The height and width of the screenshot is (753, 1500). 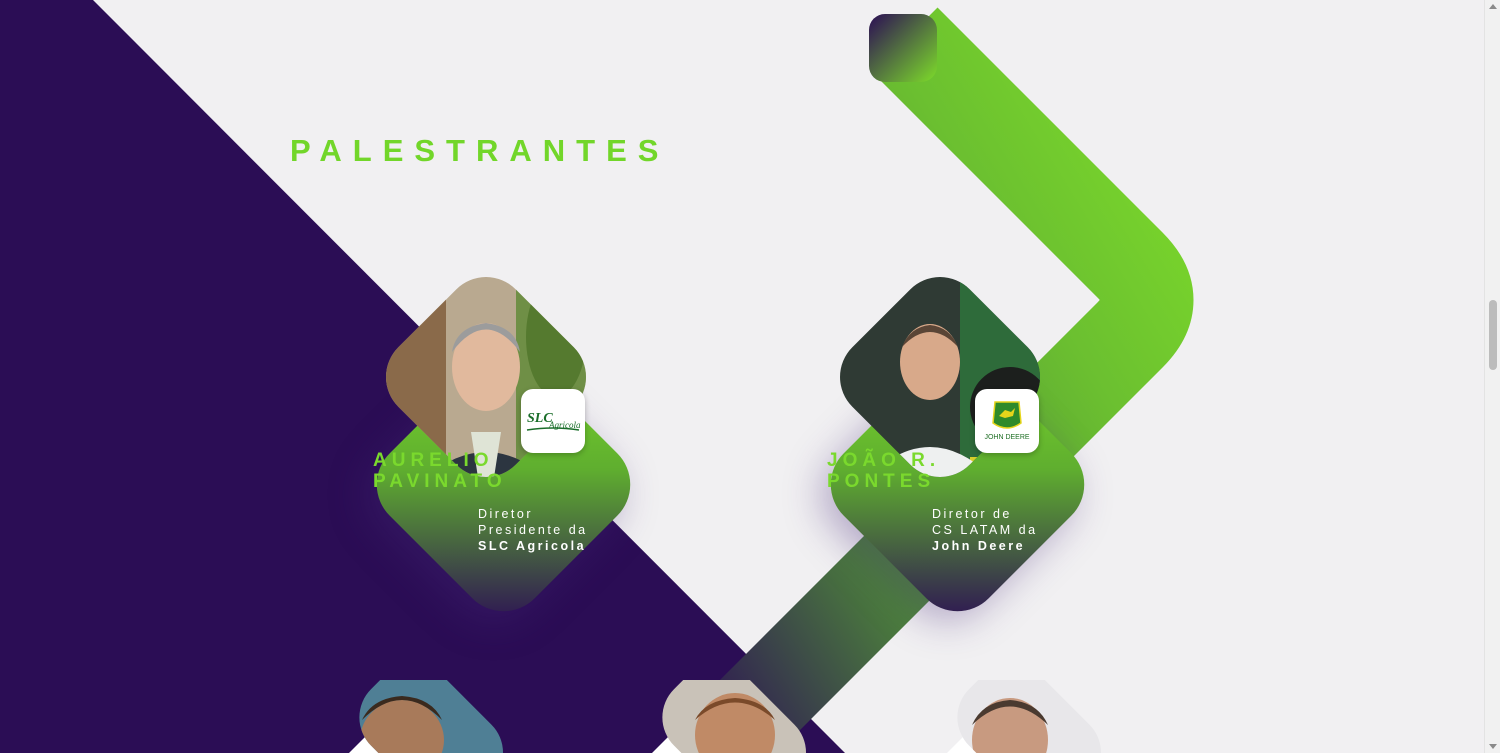 I want to click on company-logo-slc: SLC Agricola, so click(x=553, y=421).